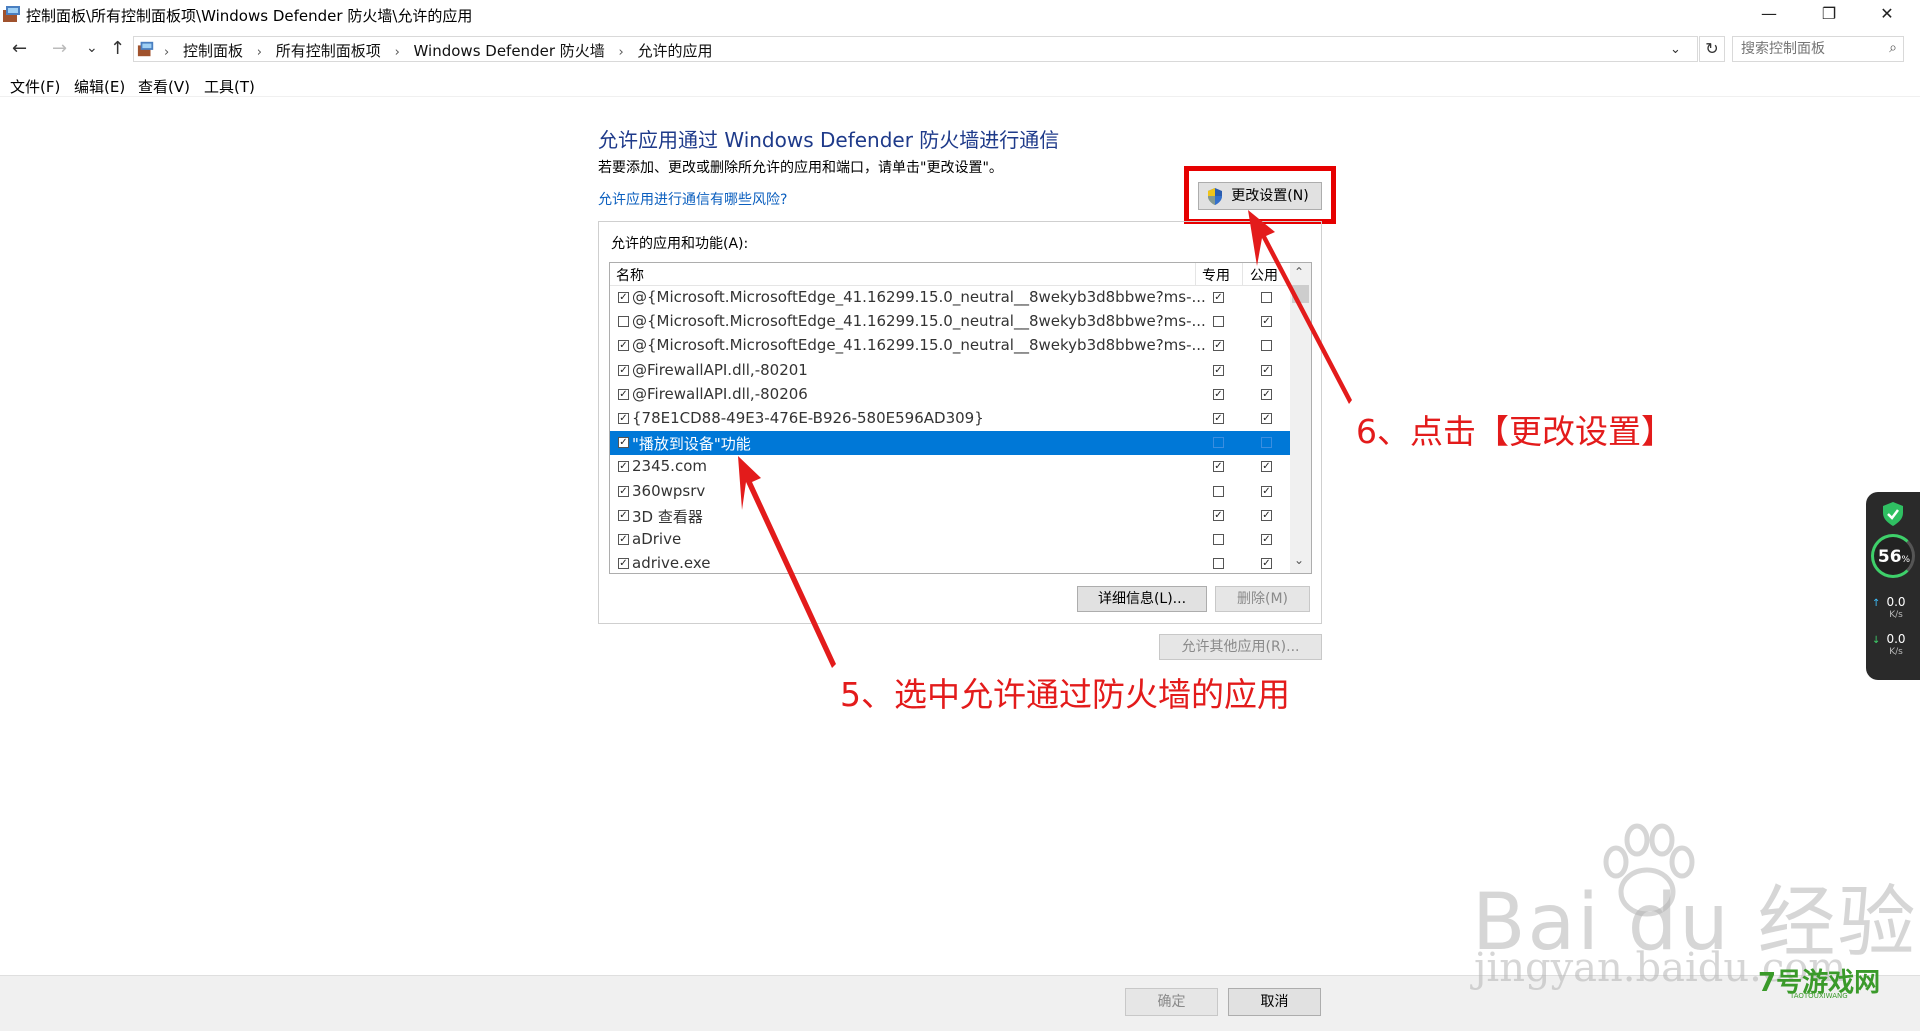 Image resolution: width=1920 pixels, height=1031 pixels. What do you see at coordinates (1887, 15) in the screenshot?
I see `close-button: ✕` at bounding box center [1887, 15].